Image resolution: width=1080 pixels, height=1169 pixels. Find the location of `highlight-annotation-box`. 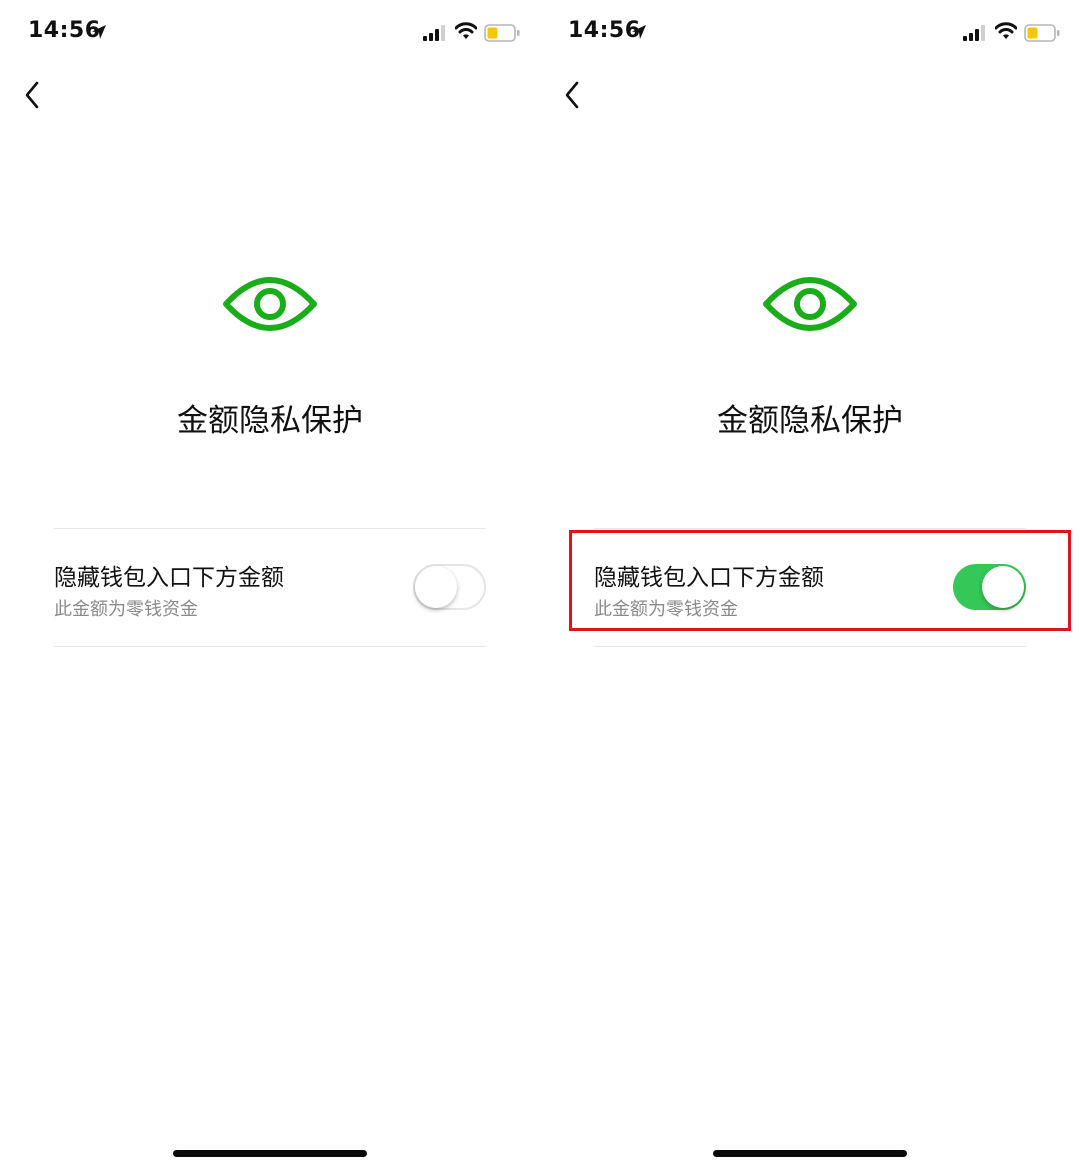

highlight-annotation-box is located at coordinates (820, 580).